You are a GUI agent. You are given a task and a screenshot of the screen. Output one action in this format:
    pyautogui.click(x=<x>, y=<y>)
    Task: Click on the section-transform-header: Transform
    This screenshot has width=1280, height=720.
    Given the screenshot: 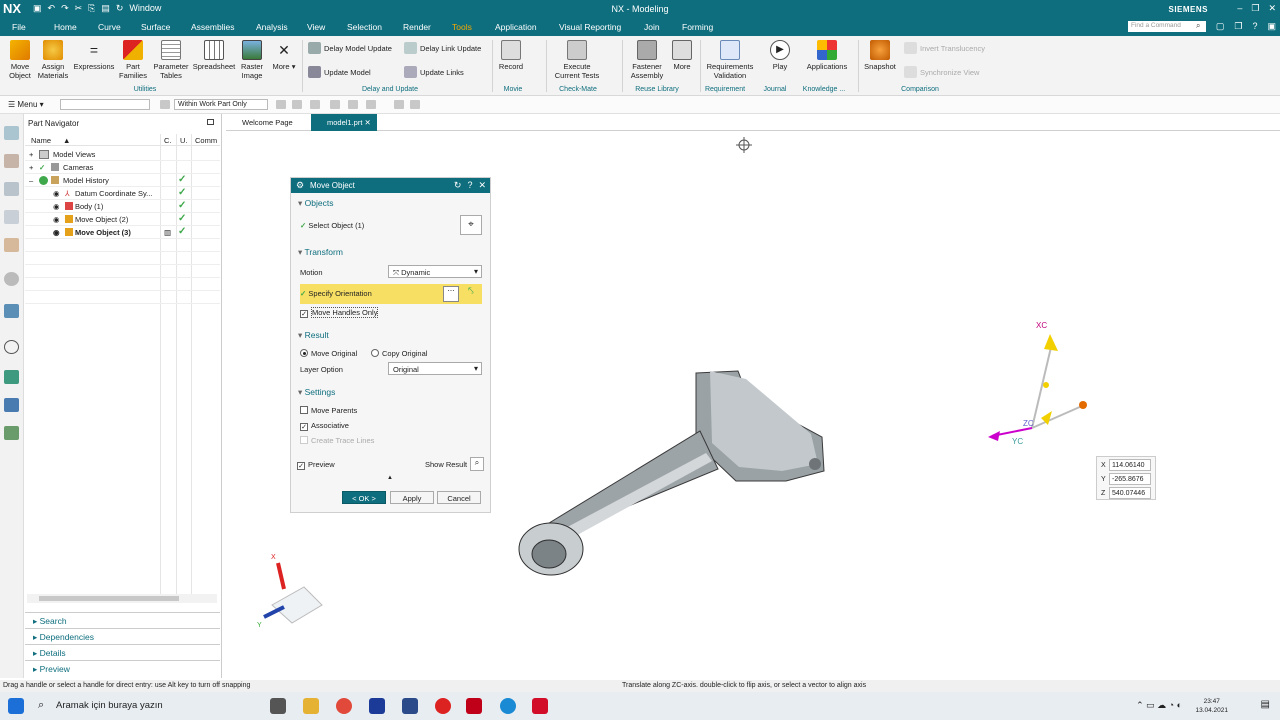 What is the action you would take?
    pyautogui.click(x=320, y=252)
    